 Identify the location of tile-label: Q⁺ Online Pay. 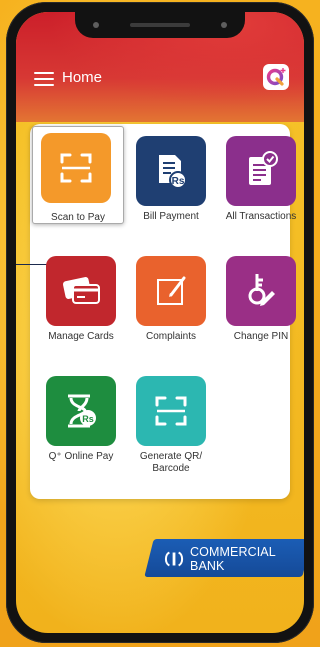
(81, 456).